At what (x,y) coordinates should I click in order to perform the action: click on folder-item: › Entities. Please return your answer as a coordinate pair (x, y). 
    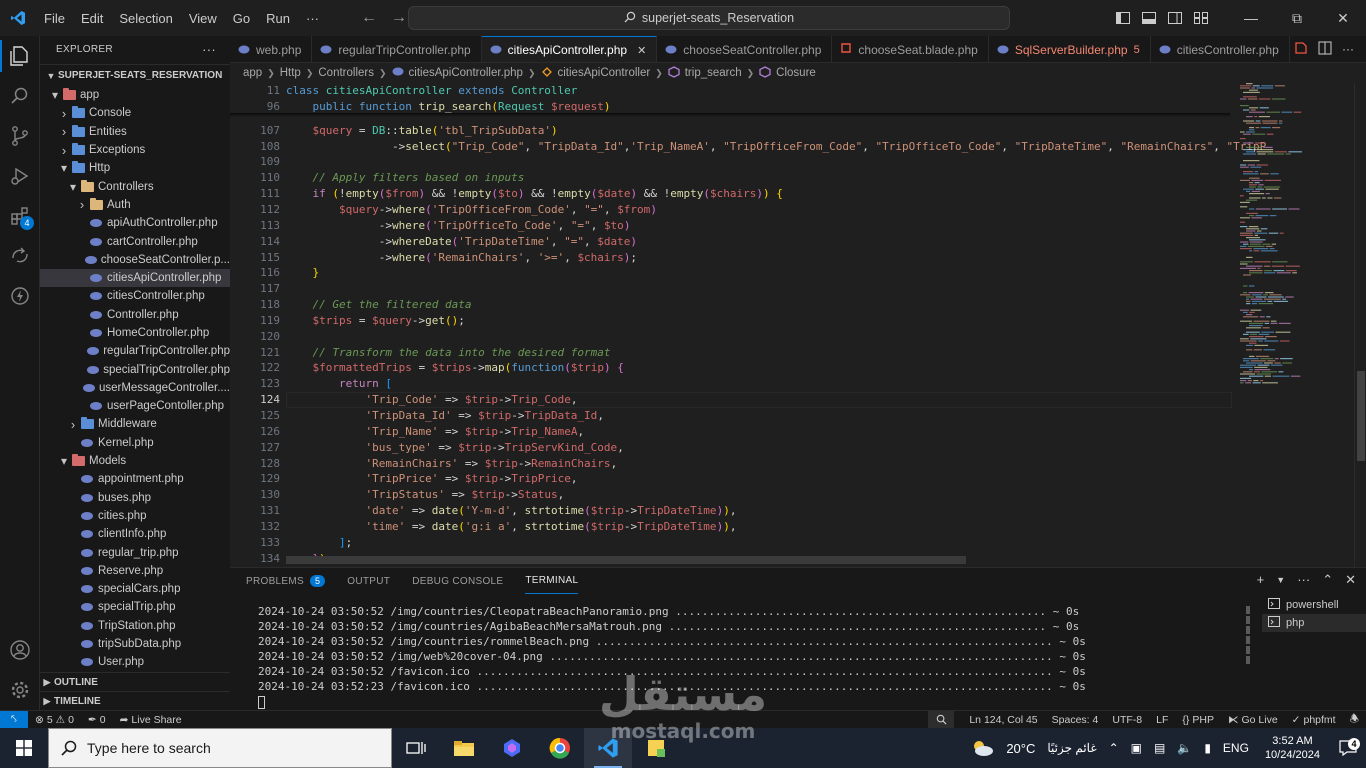
    Looking at the image, I should click on (135, 132).